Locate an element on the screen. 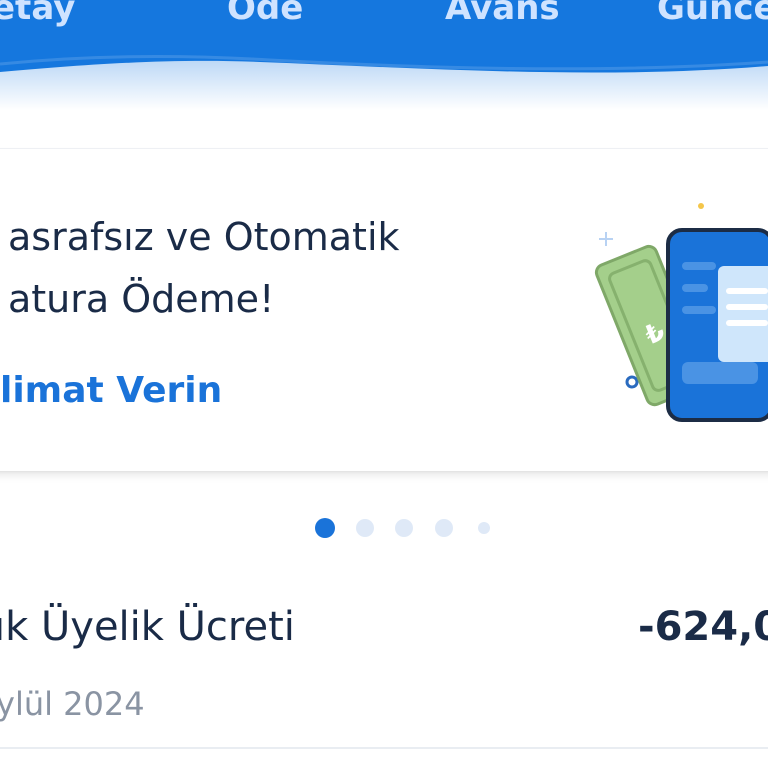 The width and height of the screenshot is (768, 768). promo-cta-link: limat Verin is located at coordinates (111, 391).